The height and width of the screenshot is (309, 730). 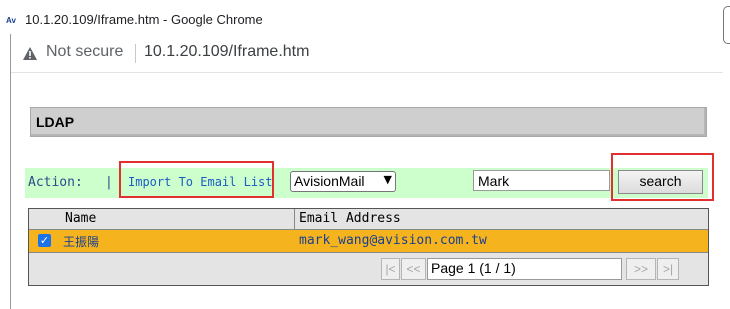 What do you see at coordinates (44, 240) in the screenshot?
I see `row-checkbox: ✓` at bounding box center [44, 240].